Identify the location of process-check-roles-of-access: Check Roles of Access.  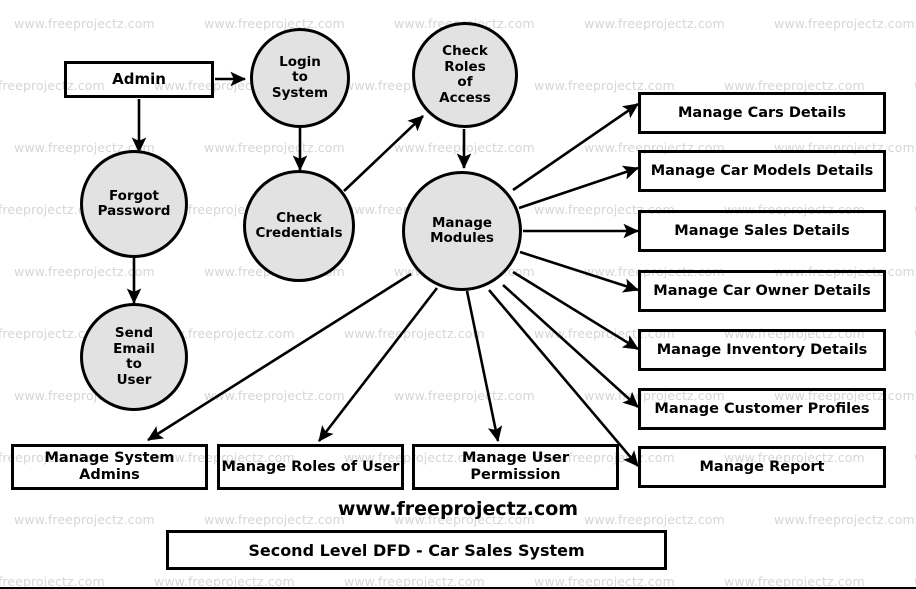
(465, 75).